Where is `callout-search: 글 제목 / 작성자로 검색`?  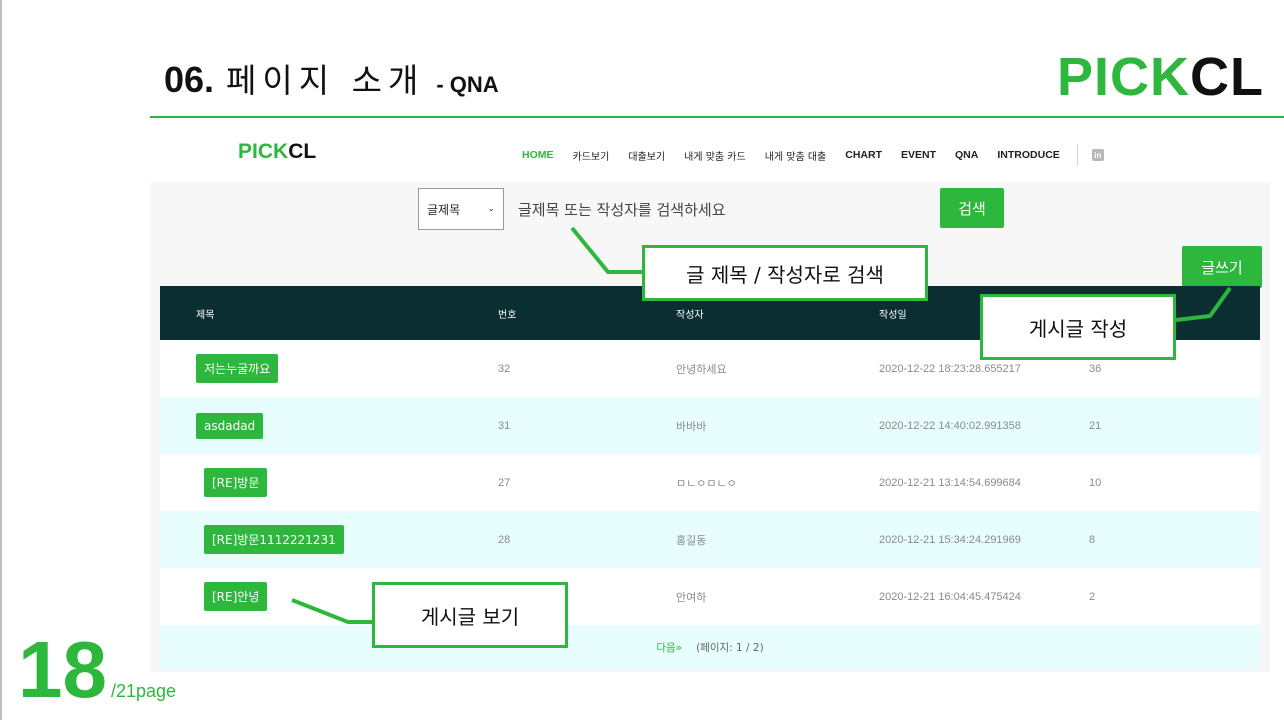 callout-search: 글 제목 / 작성자로 검색 is located at coordinates (785, 273).